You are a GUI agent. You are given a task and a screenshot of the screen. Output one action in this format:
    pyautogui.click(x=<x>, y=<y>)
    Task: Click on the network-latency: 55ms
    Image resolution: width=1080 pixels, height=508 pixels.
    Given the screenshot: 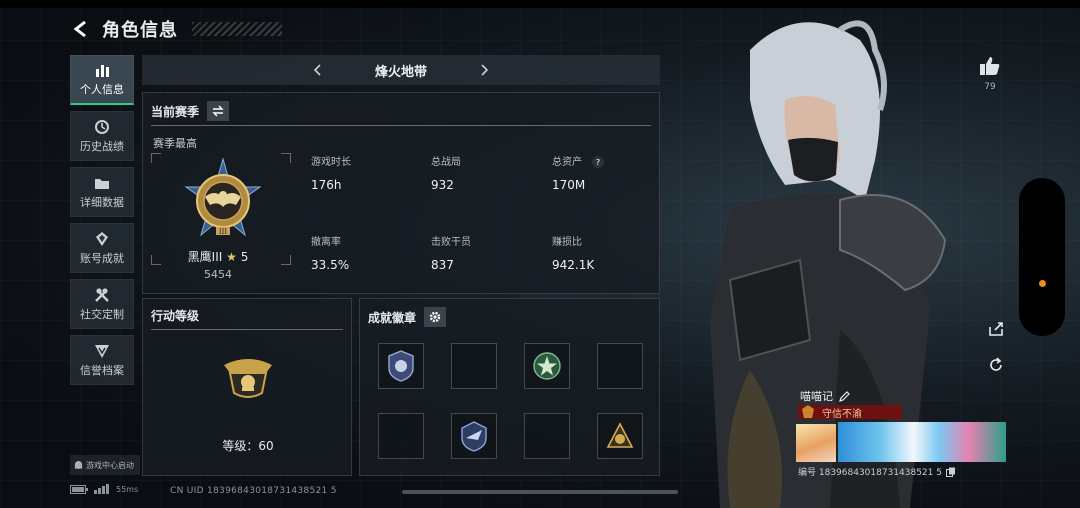 What is the action you would take?
    pyautogui.click(x=127, y=489)
    